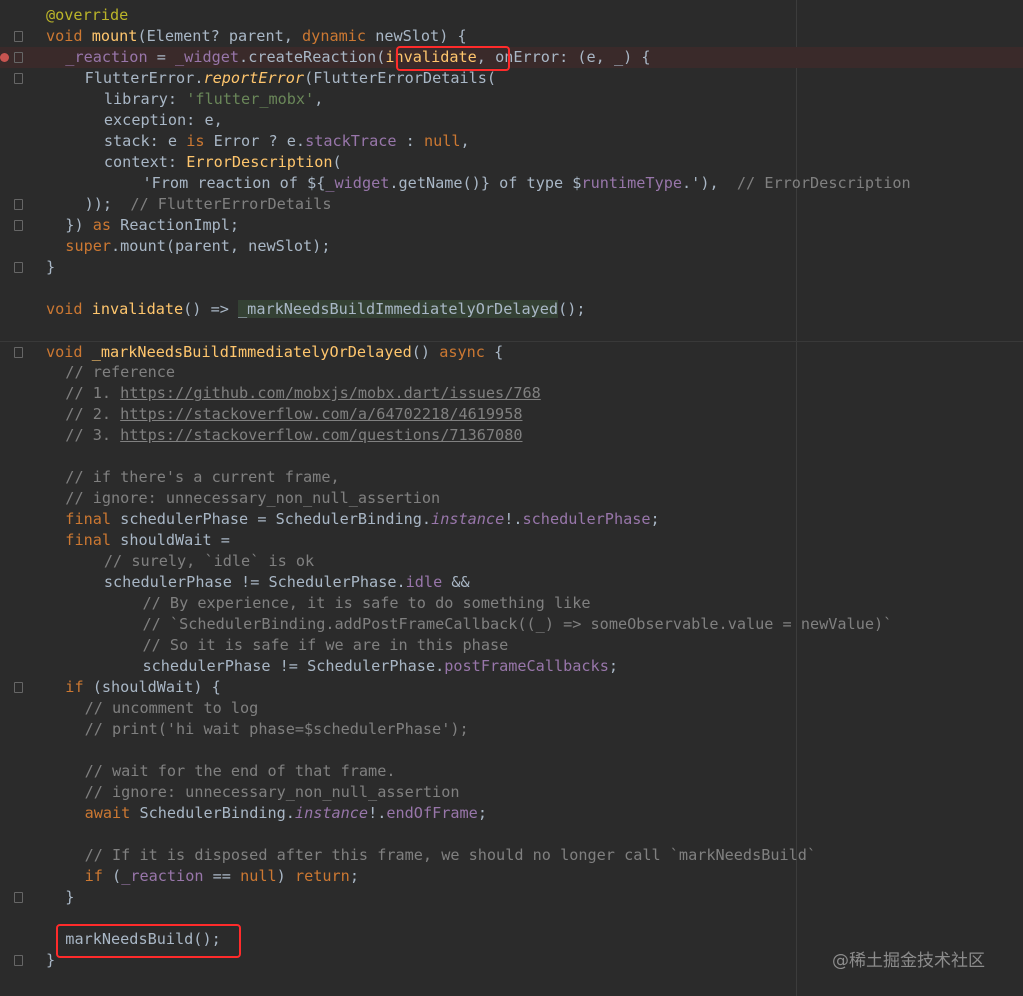  Describe the element at coordinates (213, 99) in the screenshot. I see `code-text: library: 'flutter_mobx',` at that location.